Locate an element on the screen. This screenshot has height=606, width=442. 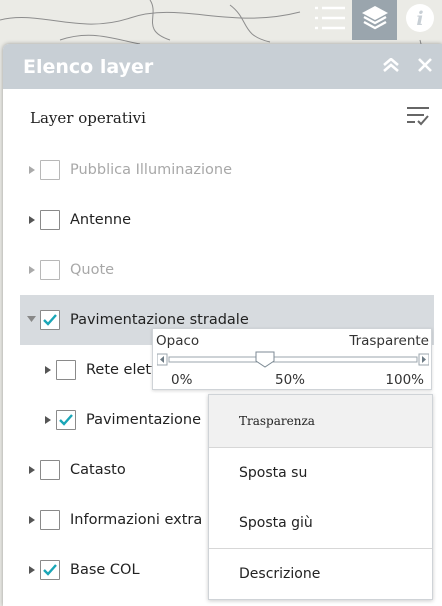
layer-label: Pavimentazione is located at coordinates (144, 420).